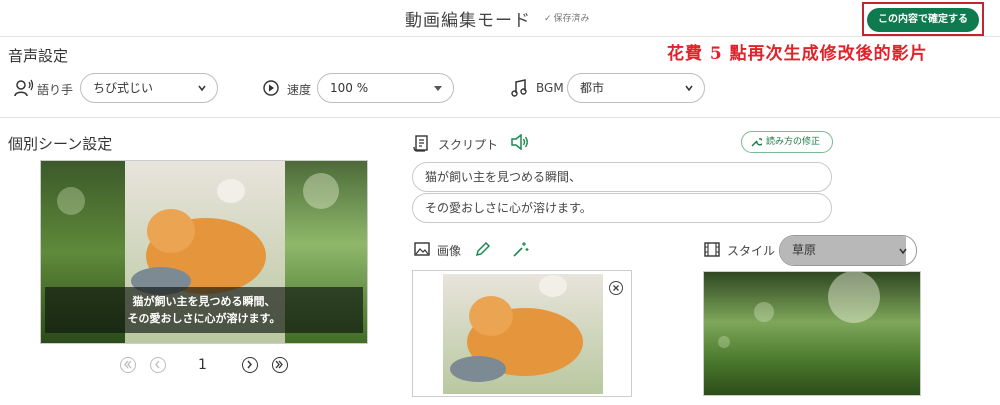 The width and height of the screenshot is (1000, 405). Describe the element at coordinates (271, 88) in the screenshot. I see `speed-icon` at that location.